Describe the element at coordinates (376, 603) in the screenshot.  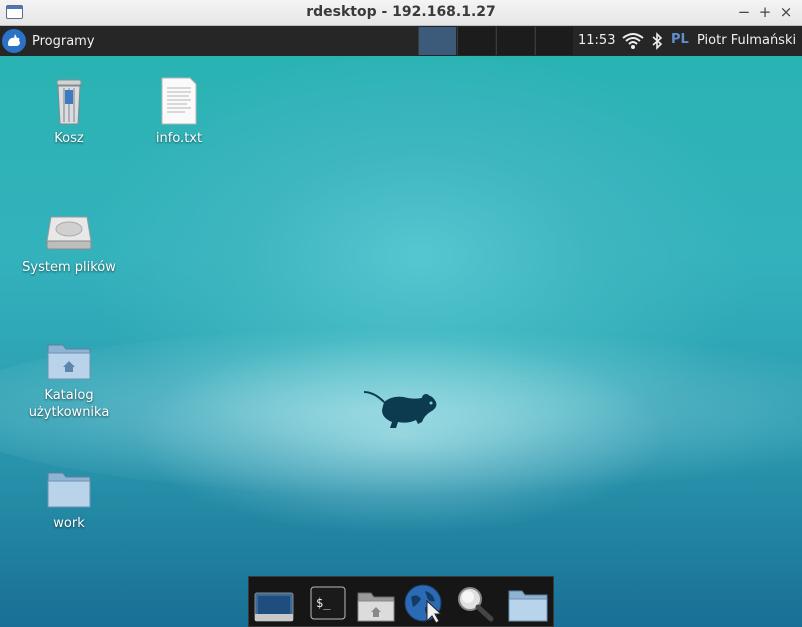
I see `file-manager-icon` at that location.